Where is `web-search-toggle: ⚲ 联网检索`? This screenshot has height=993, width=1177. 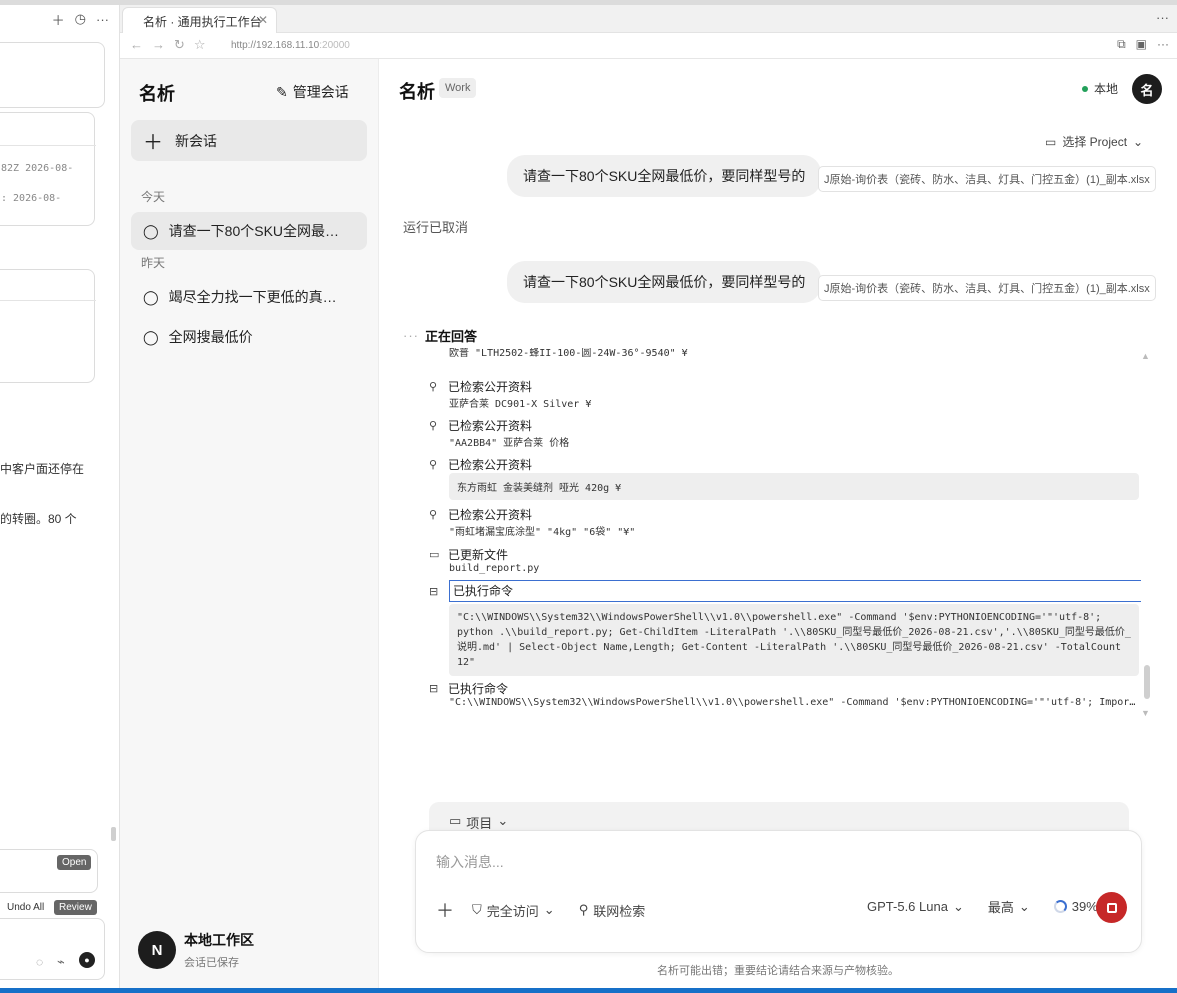
web-search-toggle: ⚲ 联网检索 is located at coordinates (612, 910).